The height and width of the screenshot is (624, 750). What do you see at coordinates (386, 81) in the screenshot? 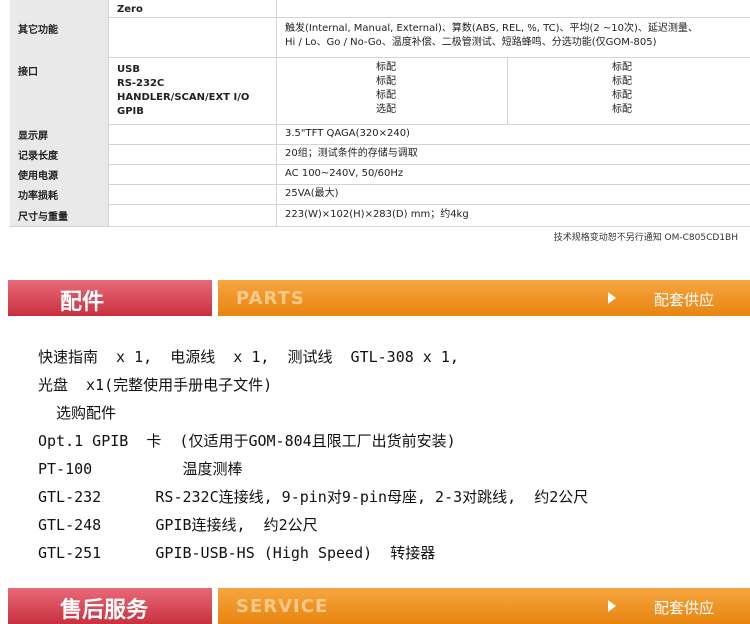
I see `col1-rs232c: 标配` at bounding box center [386, 81].